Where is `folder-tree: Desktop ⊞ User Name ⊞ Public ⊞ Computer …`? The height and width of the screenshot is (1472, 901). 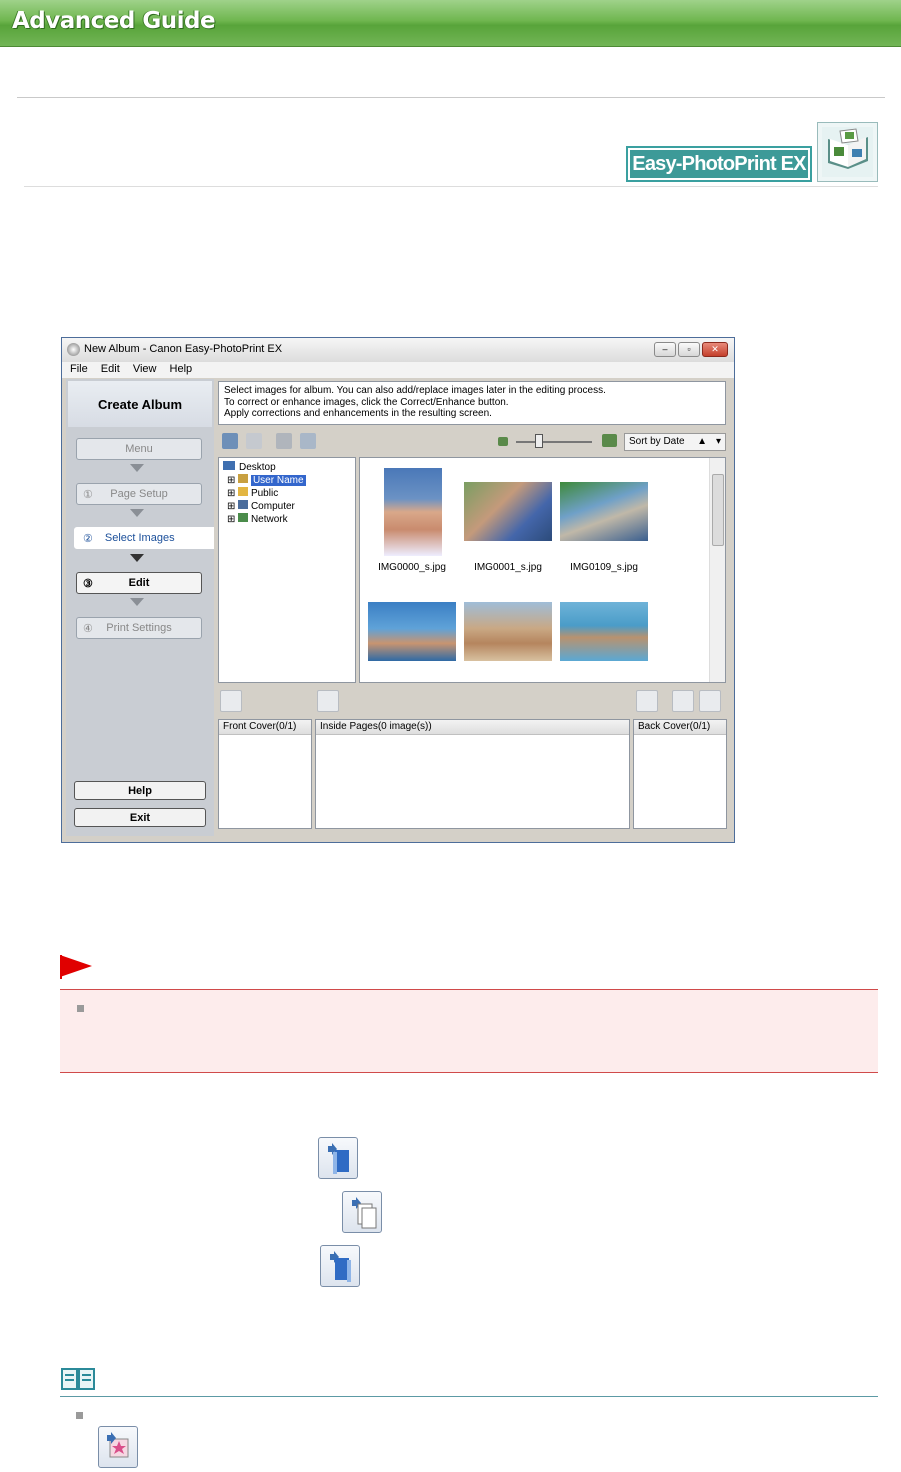
folder-tree: Desktop ⊞ User Name ⊞ Public ⊞ Computer … is located at coordinates (287, 570).